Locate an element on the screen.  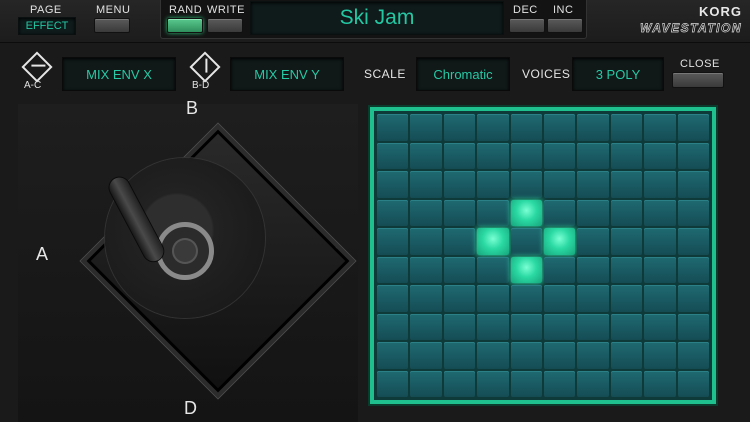
scale-selector: Chromatic is located at coordinates (463, 74).